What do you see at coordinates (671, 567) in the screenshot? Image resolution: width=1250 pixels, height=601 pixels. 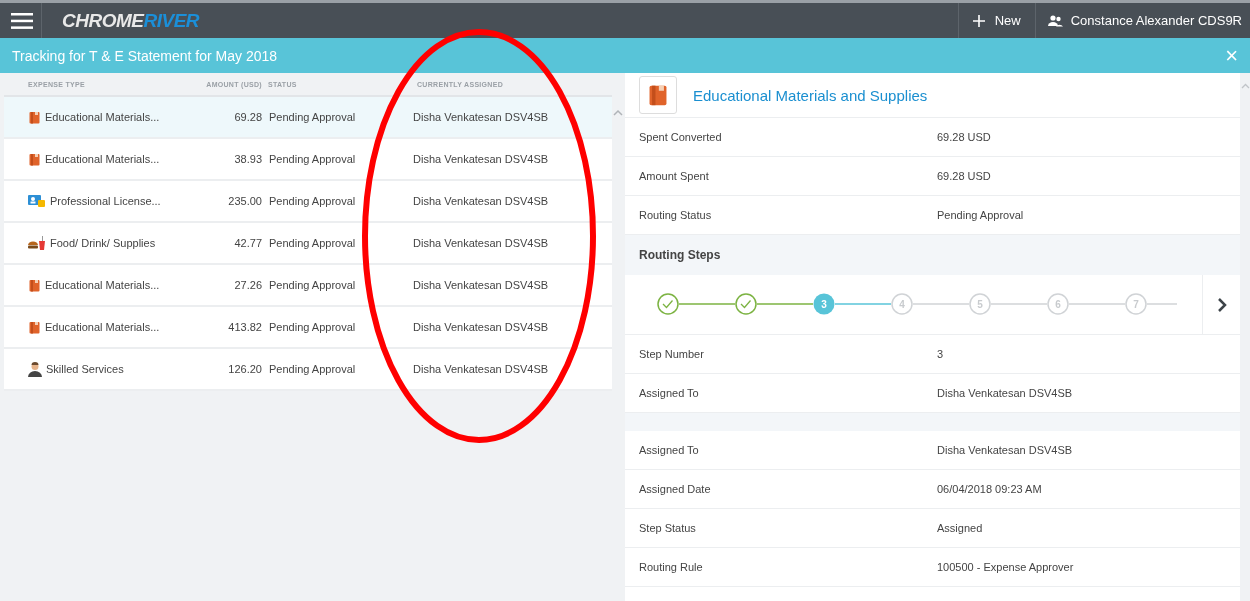 I see `field-label: Routing Rule` at bounding box center [671, 567].